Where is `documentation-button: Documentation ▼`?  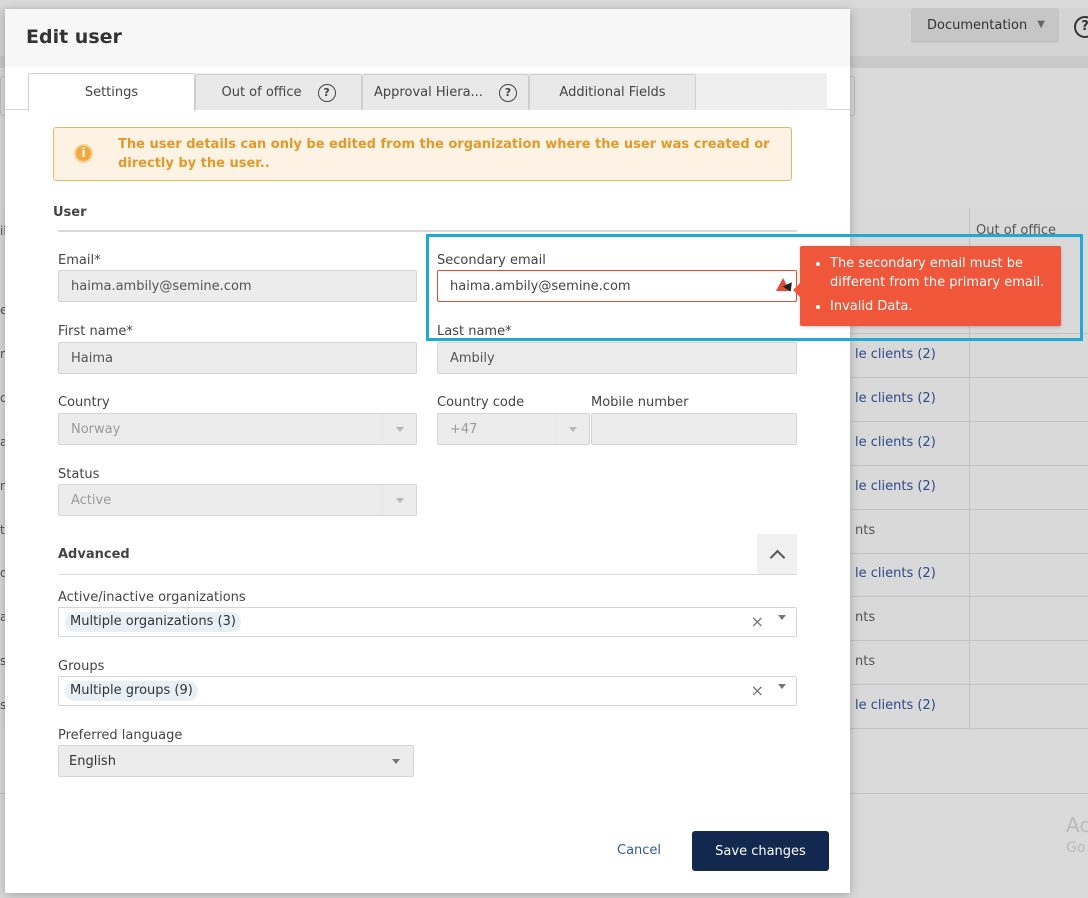
documentation-button: Documentation ▼ is located at coordinates (985, 25).